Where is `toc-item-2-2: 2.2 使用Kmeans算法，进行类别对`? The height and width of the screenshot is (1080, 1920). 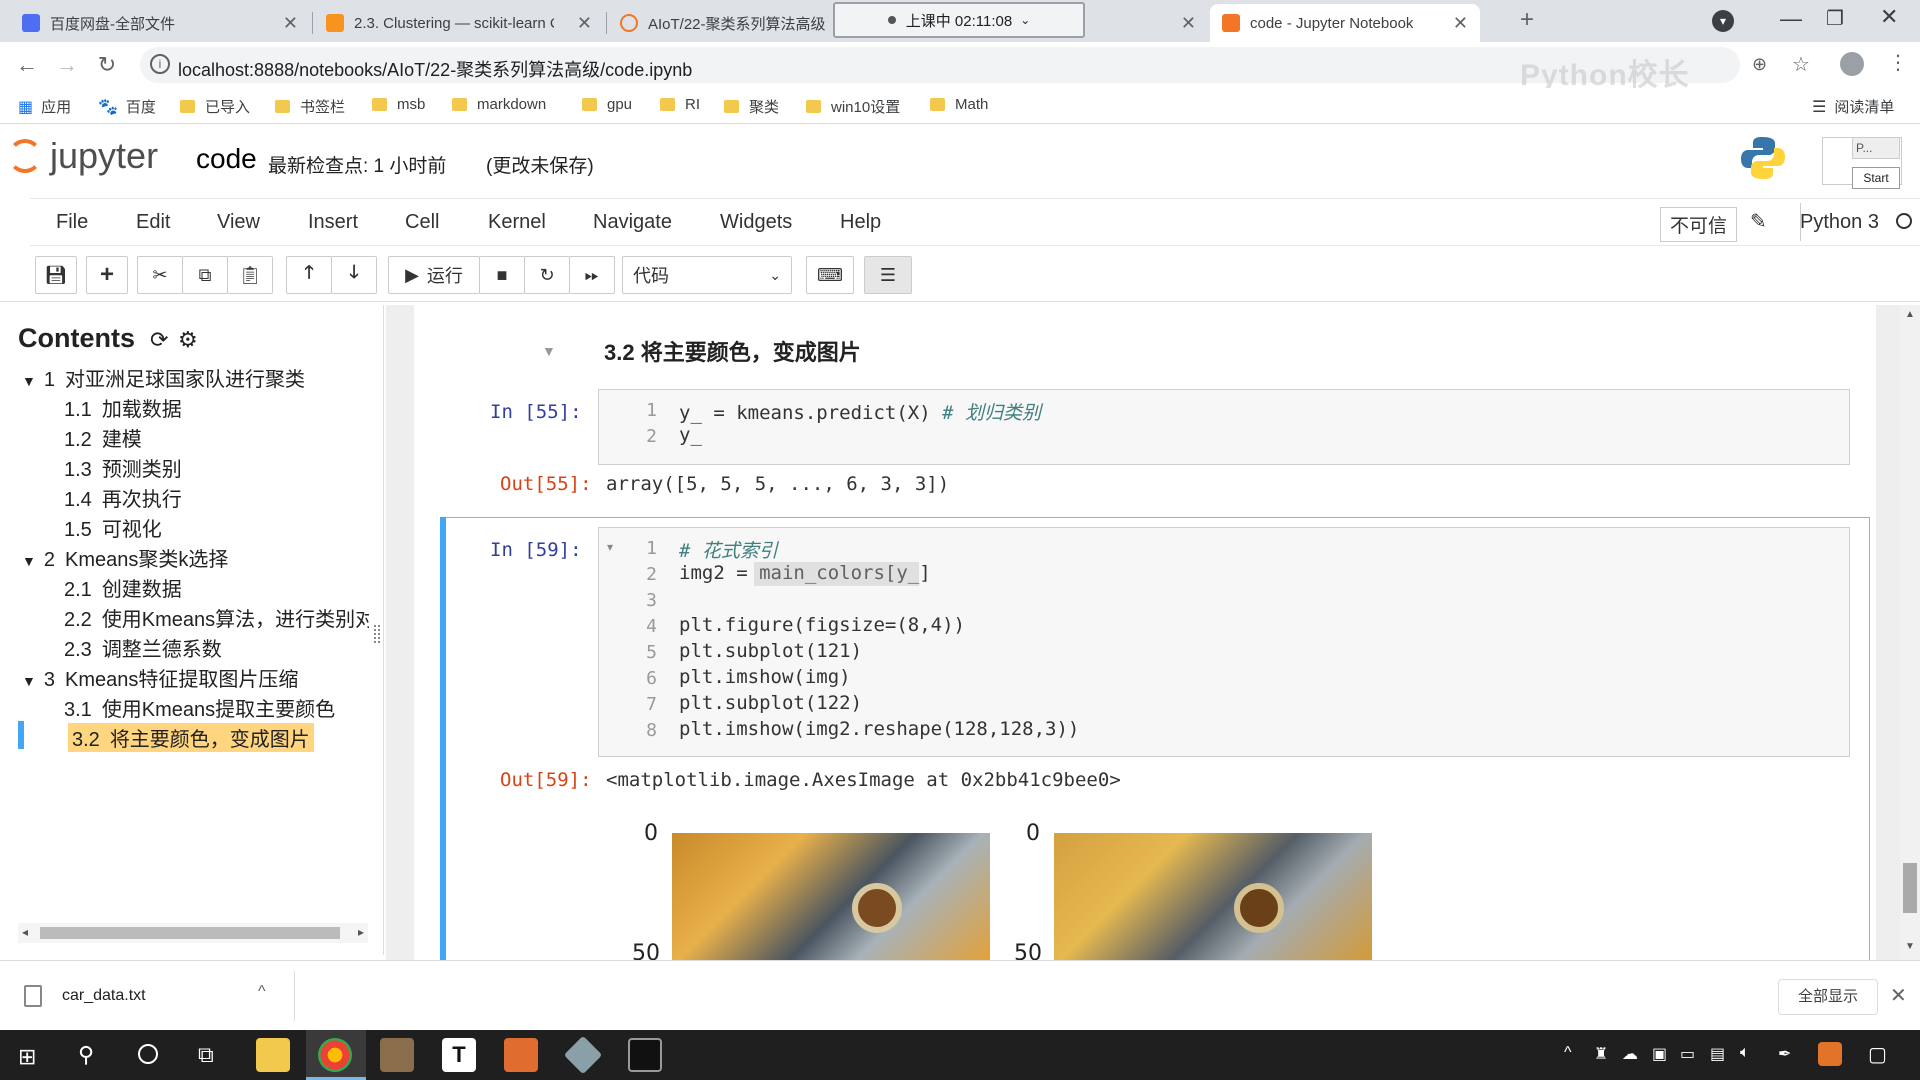 toc-item-2-2: 2.2 使用Kmeans算法，进行类别对 is located at coordinates (216, 617).